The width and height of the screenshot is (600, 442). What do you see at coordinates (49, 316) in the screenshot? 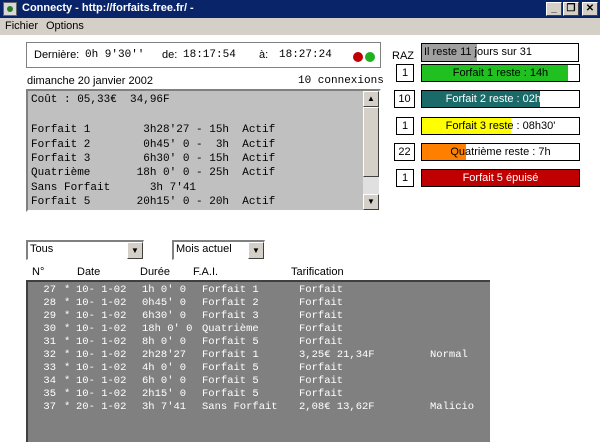
I see `row-number: 29` at bounding box center [49, 316].